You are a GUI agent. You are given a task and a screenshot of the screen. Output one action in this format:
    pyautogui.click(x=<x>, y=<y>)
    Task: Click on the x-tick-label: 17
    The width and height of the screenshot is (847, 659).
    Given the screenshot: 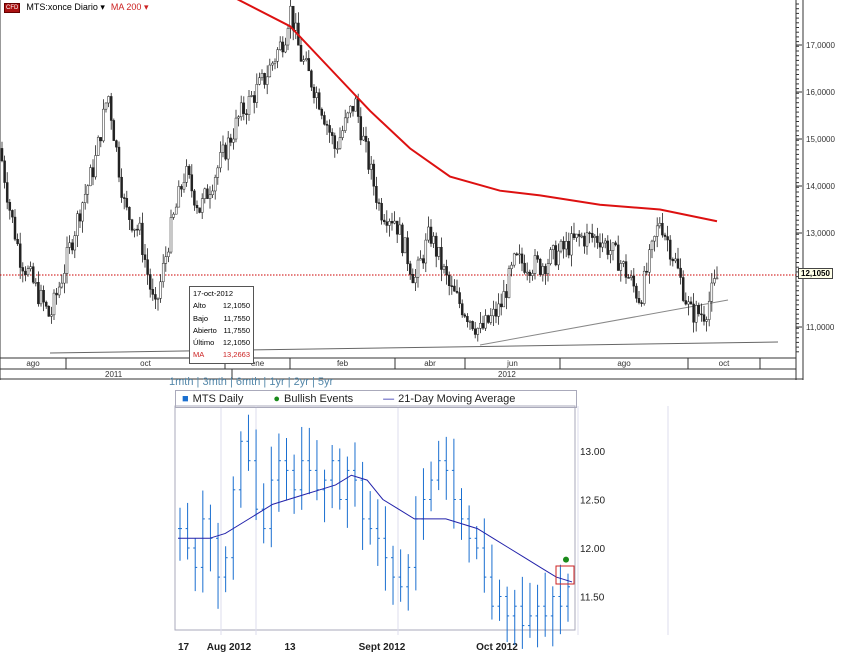 What is the action you would take?
    pyautogui.click(x=184, y=647)
    